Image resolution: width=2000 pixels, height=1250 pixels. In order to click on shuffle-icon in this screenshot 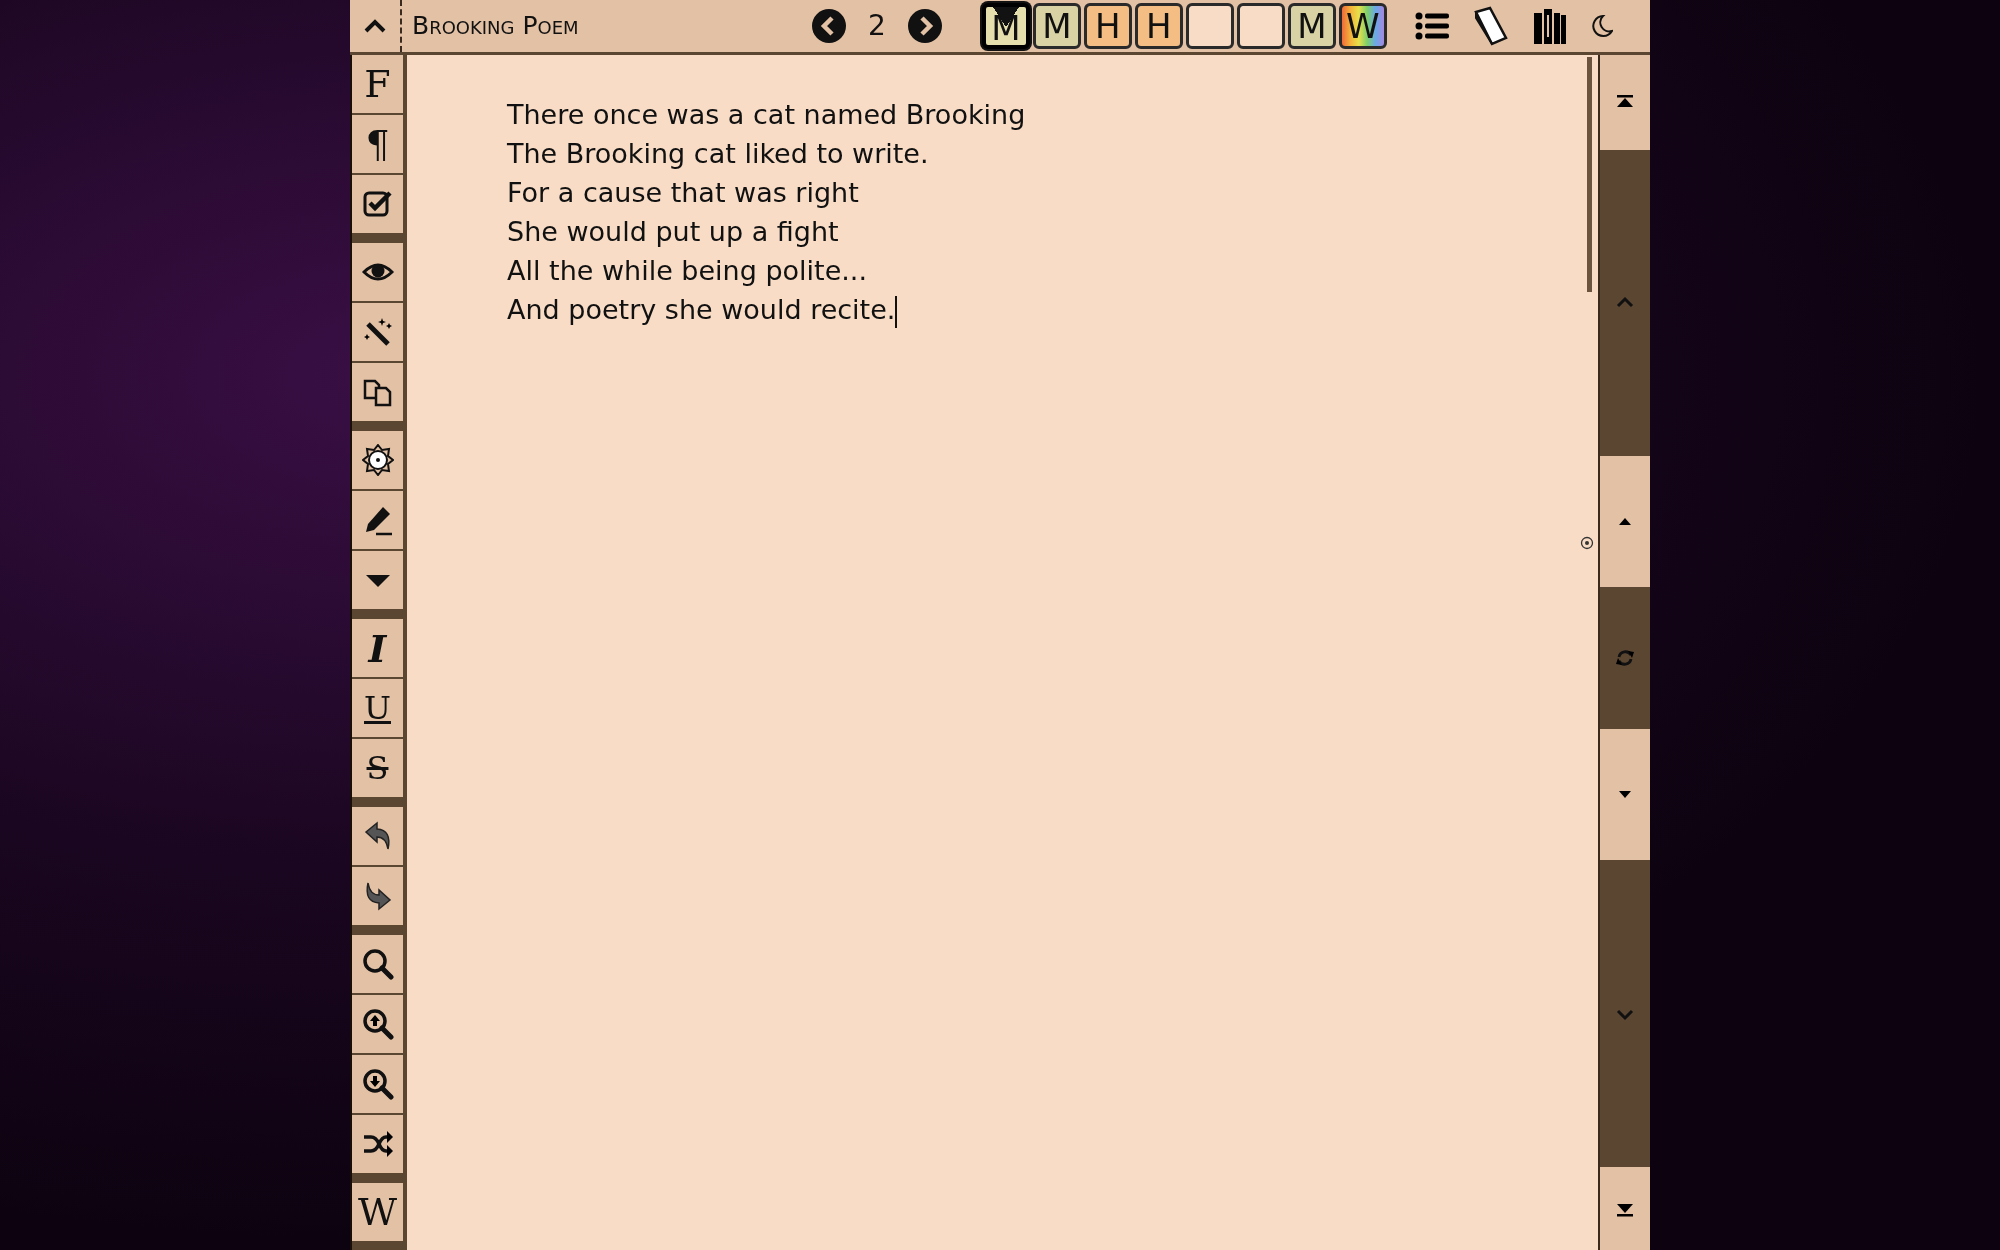, I will do `click(377, 1144)`.